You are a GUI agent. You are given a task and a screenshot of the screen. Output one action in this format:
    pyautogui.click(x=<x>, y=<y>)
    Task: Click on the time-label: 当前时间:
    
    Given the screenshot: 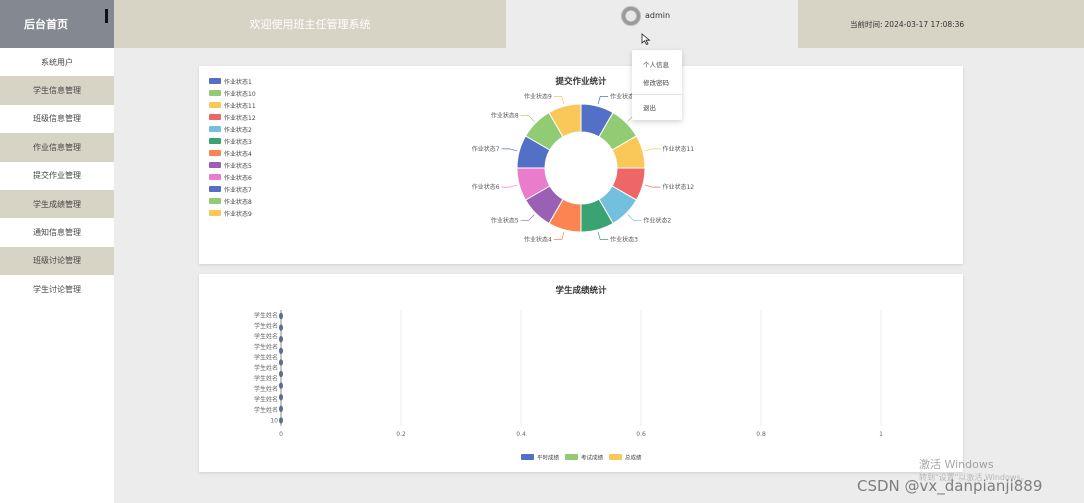 What is the action you would take?
    pyautogui.click(x=866, y=24)
    